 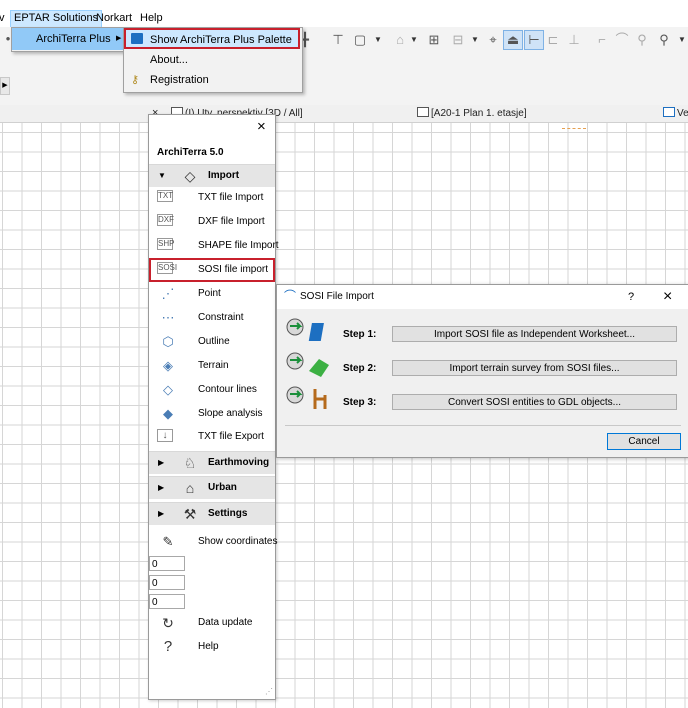 What do you see at coordinates (168, 365) in the screenshot?
I see `terrain-icon: ◈` at bounding box center [168, 365].